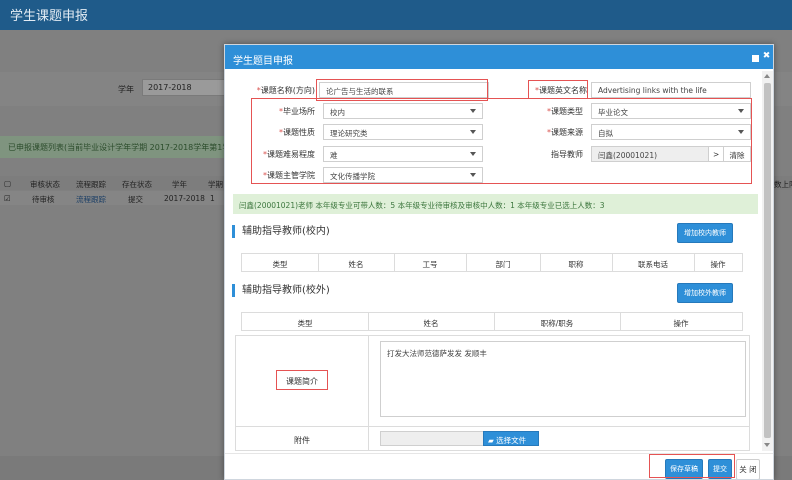 Image resolution: width=792 pixels, height=480 pixels. What do you see at coordinates (503, 264) in the screenshot?
I see `col-dept: 部门` at bounding box center [503, 264].